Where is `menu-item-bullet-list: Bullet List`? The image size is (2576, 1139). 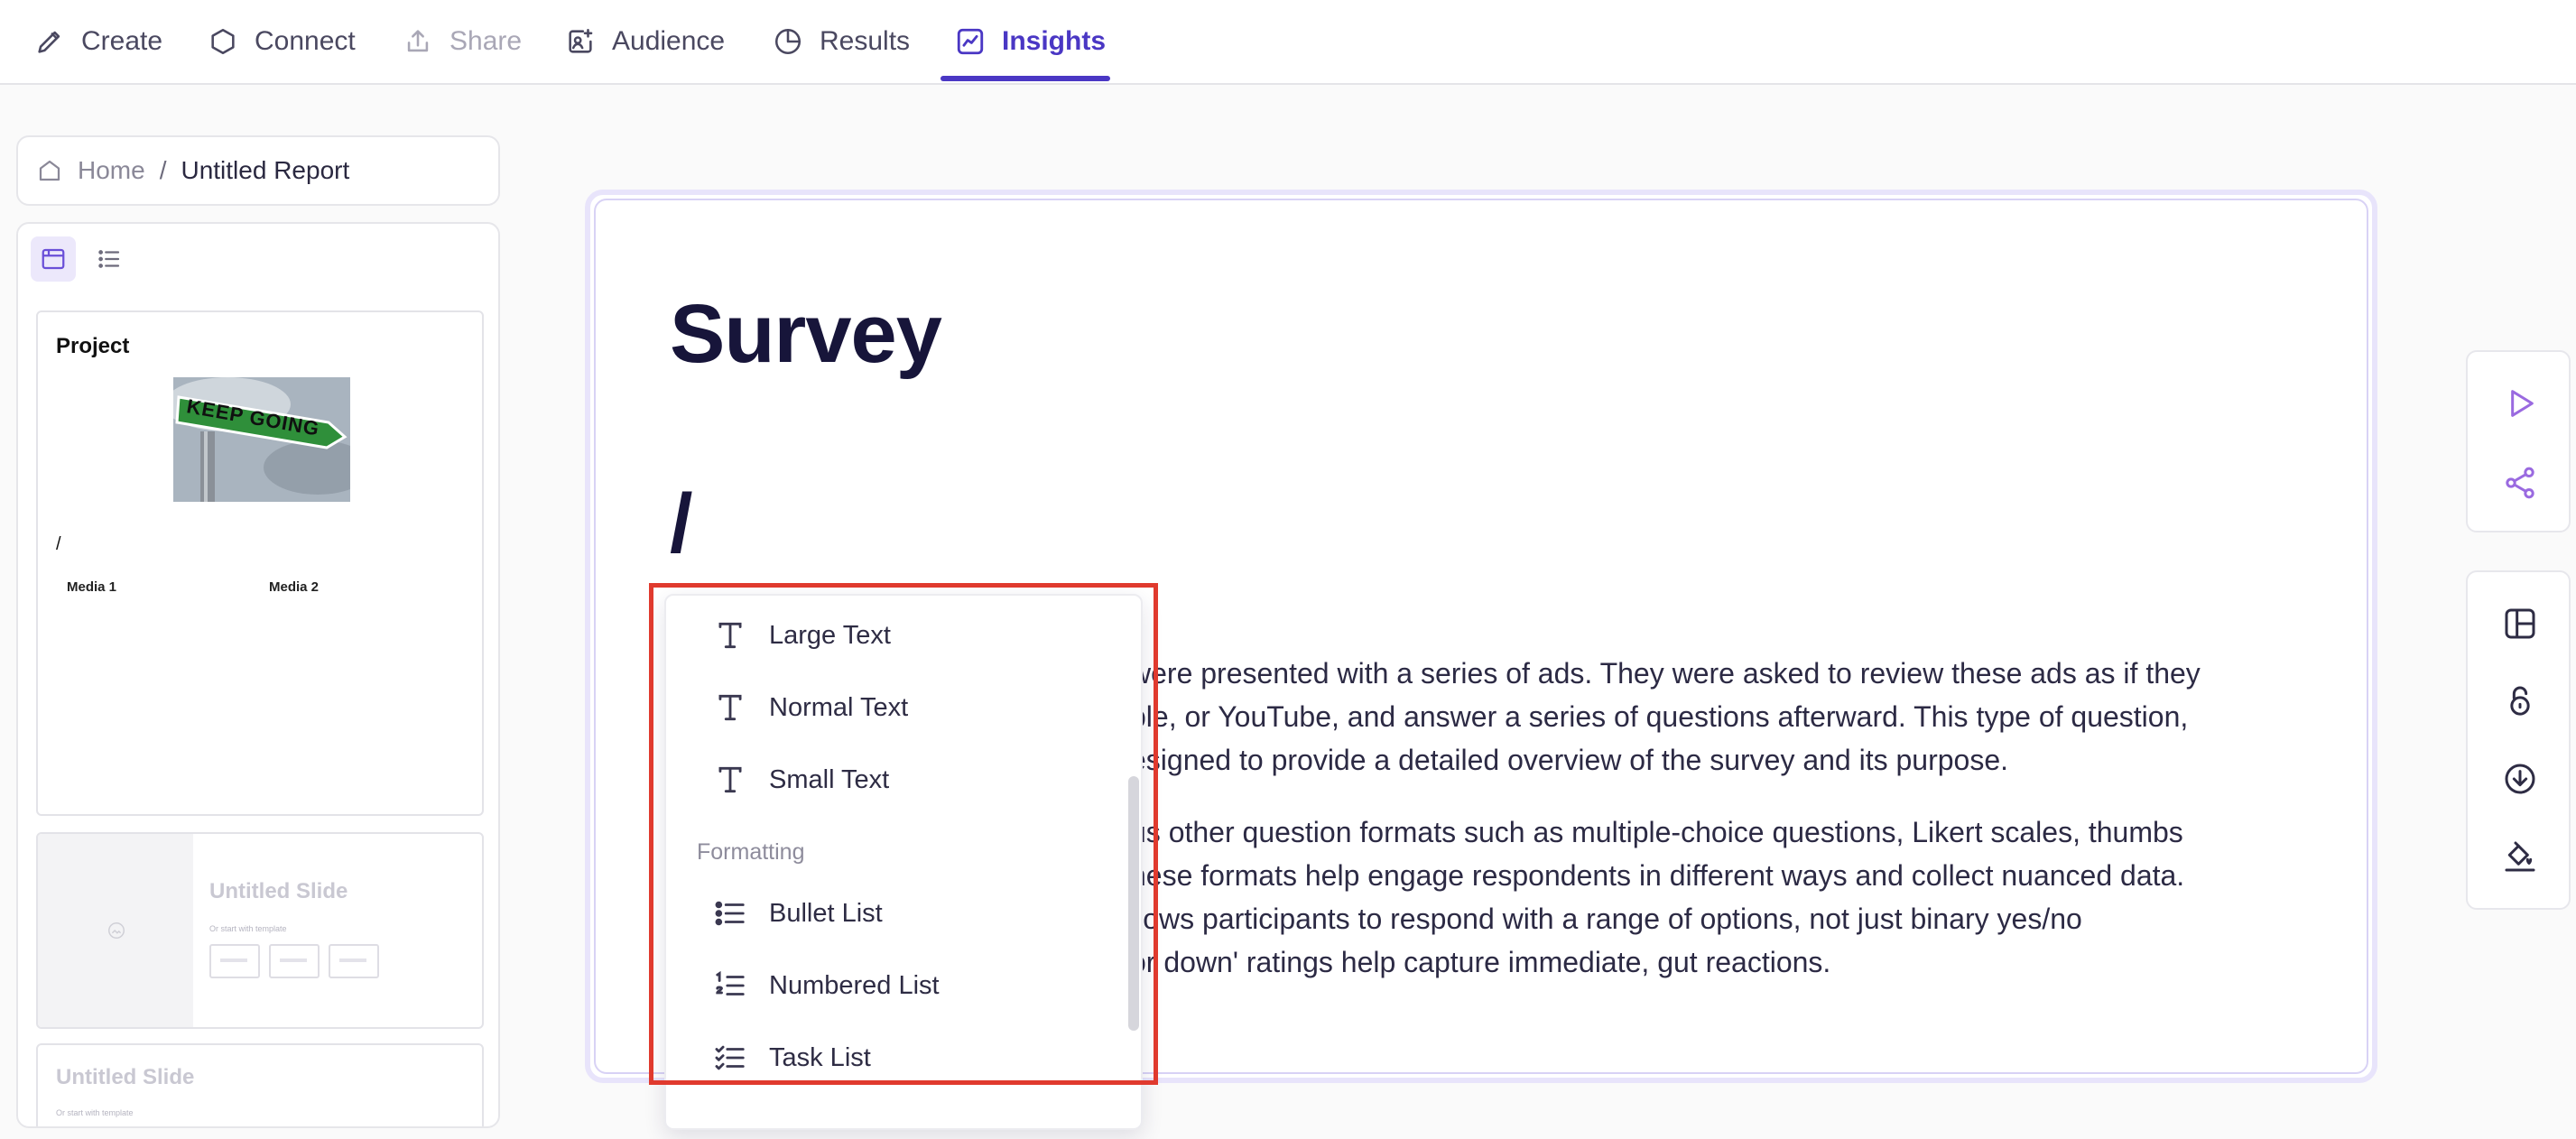 menu-item-bullet-list: Bullet List is located at coordinates (912, 913).